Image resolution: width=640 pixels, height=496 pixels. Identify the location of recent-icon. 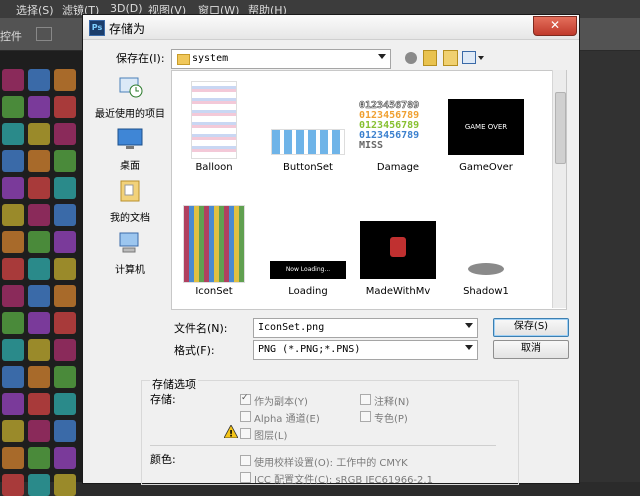
(131, 87).